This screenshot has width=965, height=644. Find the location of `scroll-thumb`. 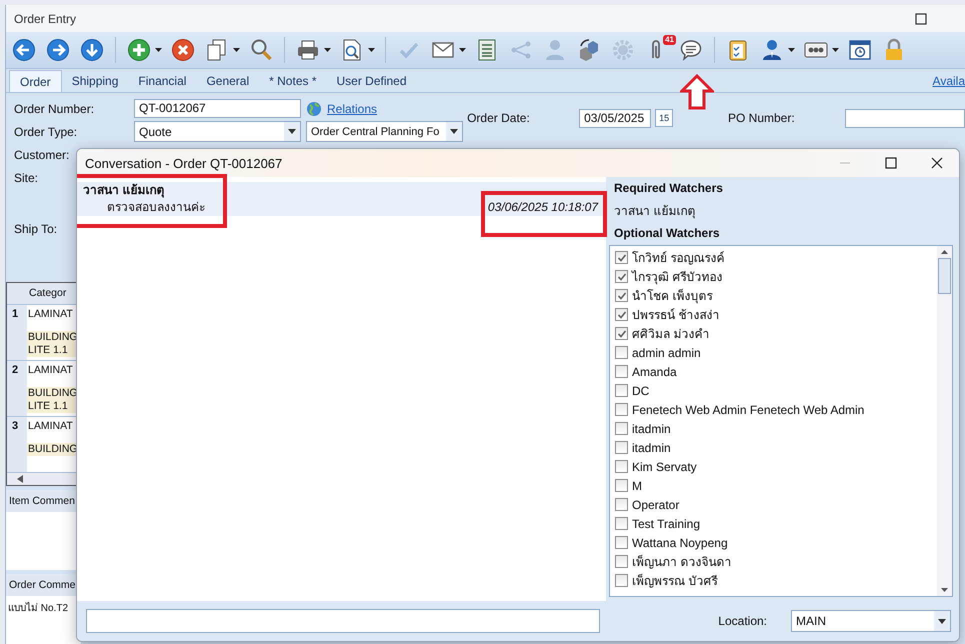

scroll-thumb is located at coordinates (944, 276).